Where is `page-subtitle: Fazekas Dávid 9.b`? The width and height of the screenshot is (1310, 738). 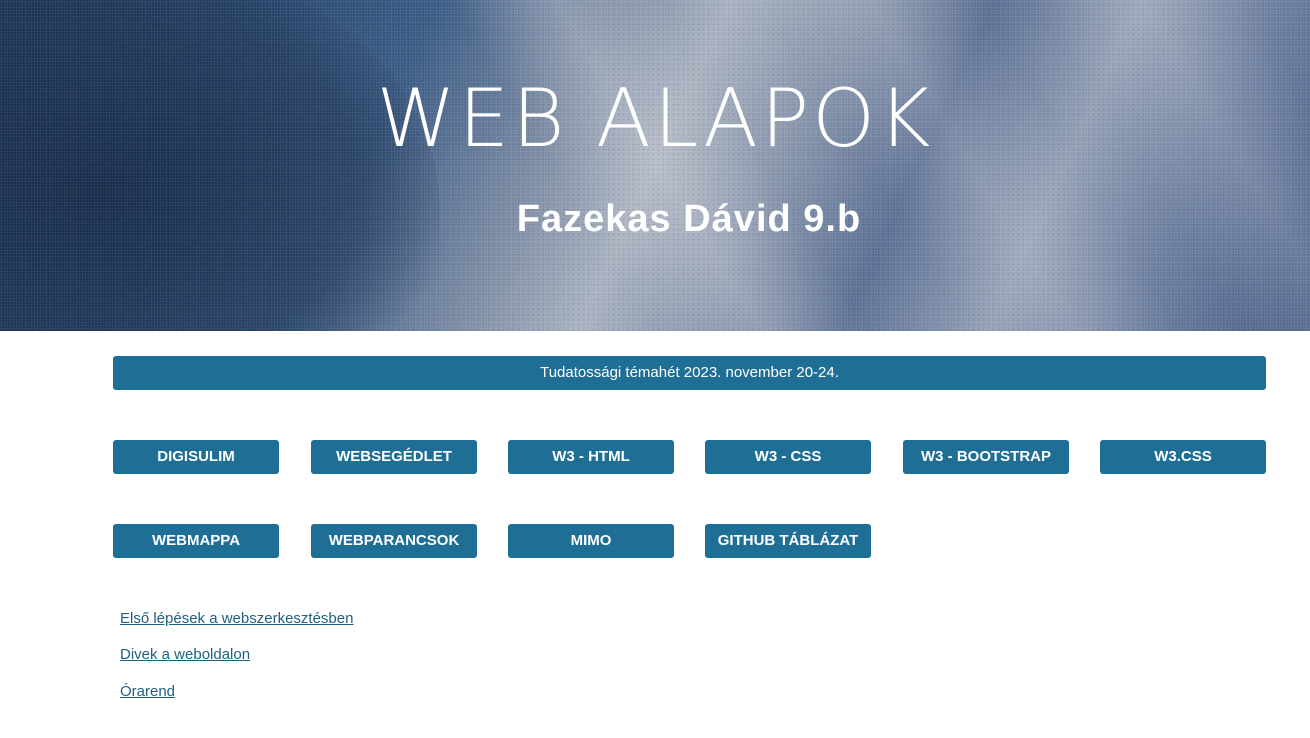
page-subtitle: Fazekas Dávid 9.b is located at coordinates (689, 219).